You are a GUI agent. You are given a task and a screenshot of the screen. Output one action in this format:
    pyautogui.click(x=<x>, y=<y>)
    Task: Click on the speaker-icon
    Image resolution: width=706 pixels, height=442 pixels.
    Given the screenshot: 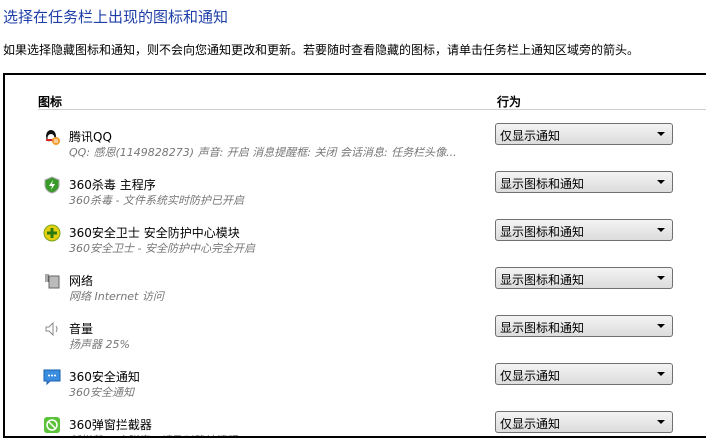 What is the action you would take?
    pyautogui.click(x=52, y=329)
    